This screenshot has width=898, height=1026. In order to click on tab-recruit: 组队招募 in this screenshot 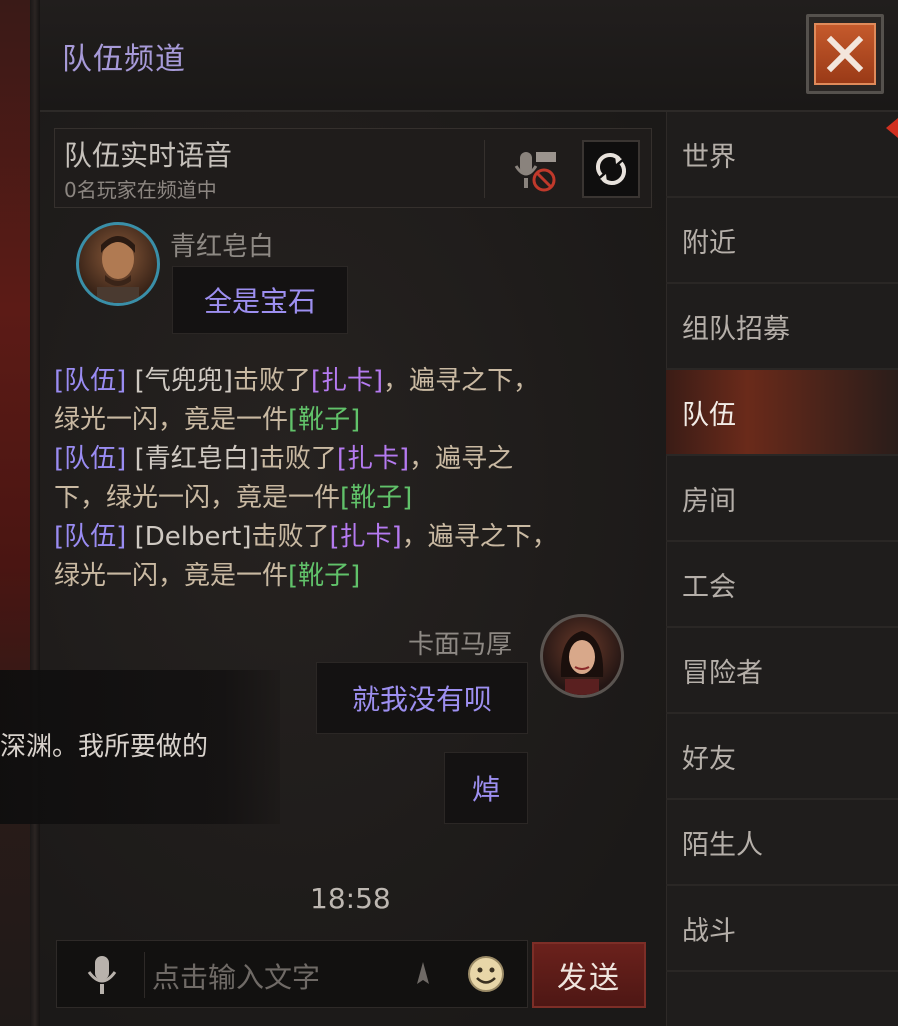, I will do `click(782, 327)`.